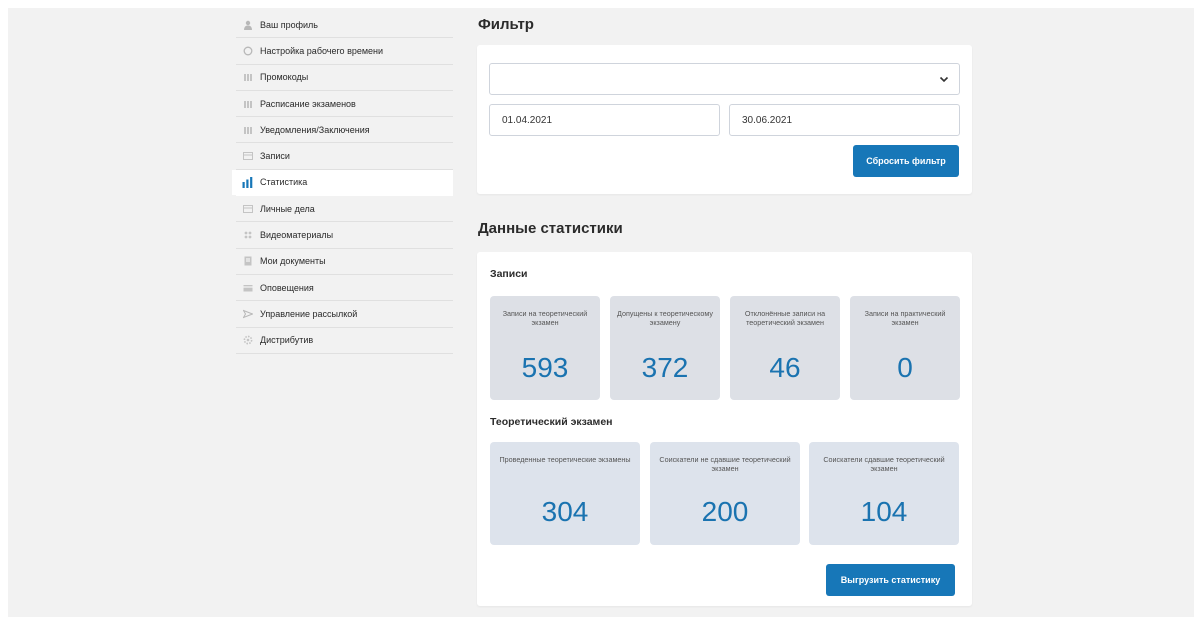  What do you see at coordinates (247, 156) in the screenshot?
I see `list-icon` at bounding box center [247, 156].